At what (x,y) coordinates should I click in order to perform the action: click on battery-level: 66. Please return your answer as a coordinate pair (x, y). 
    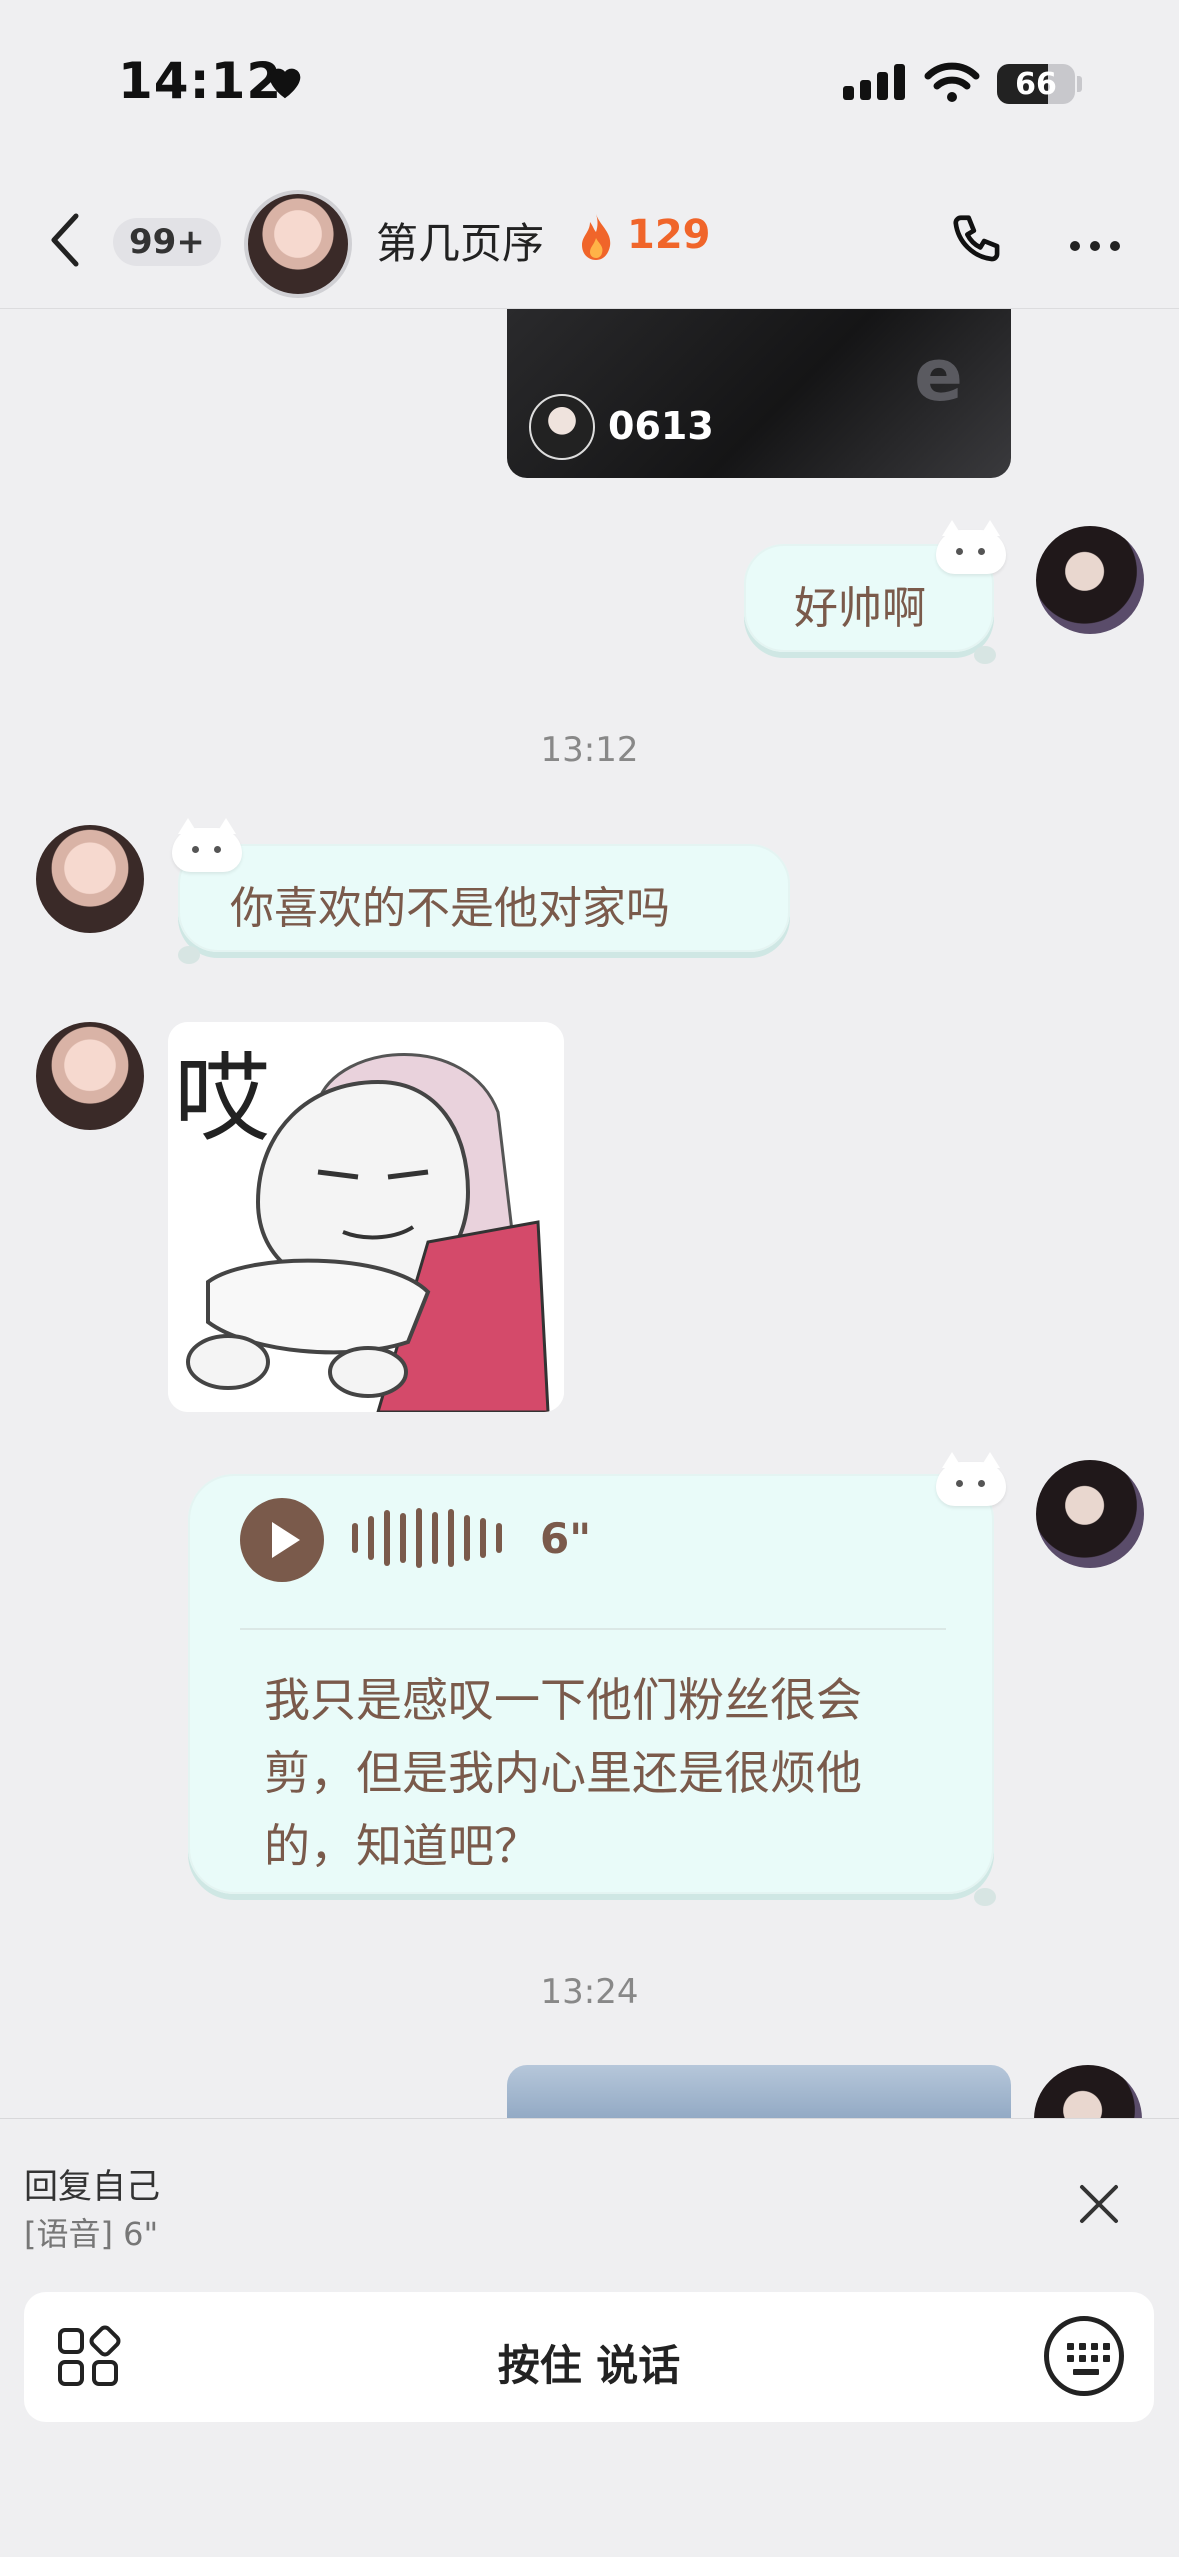
    Looking at the image, I should click on (1036, 84).